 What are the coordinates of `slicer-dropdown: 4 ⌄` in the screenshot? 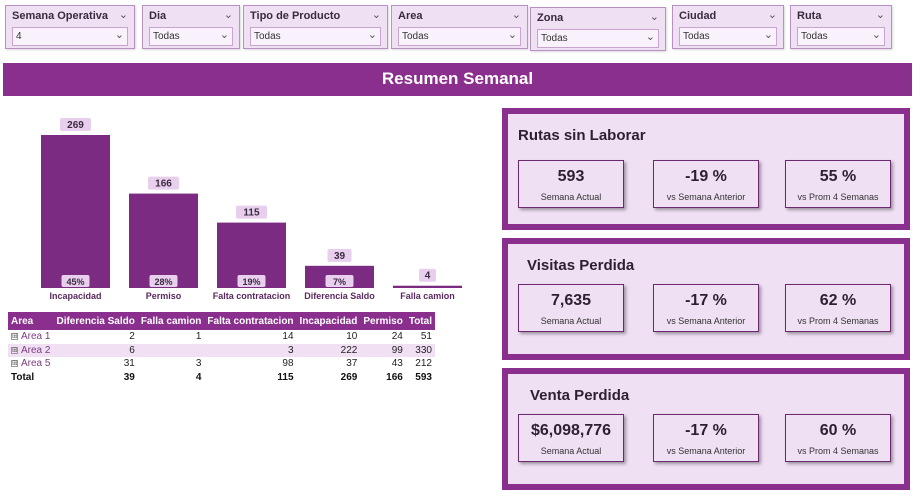 It's located at (70, 36).